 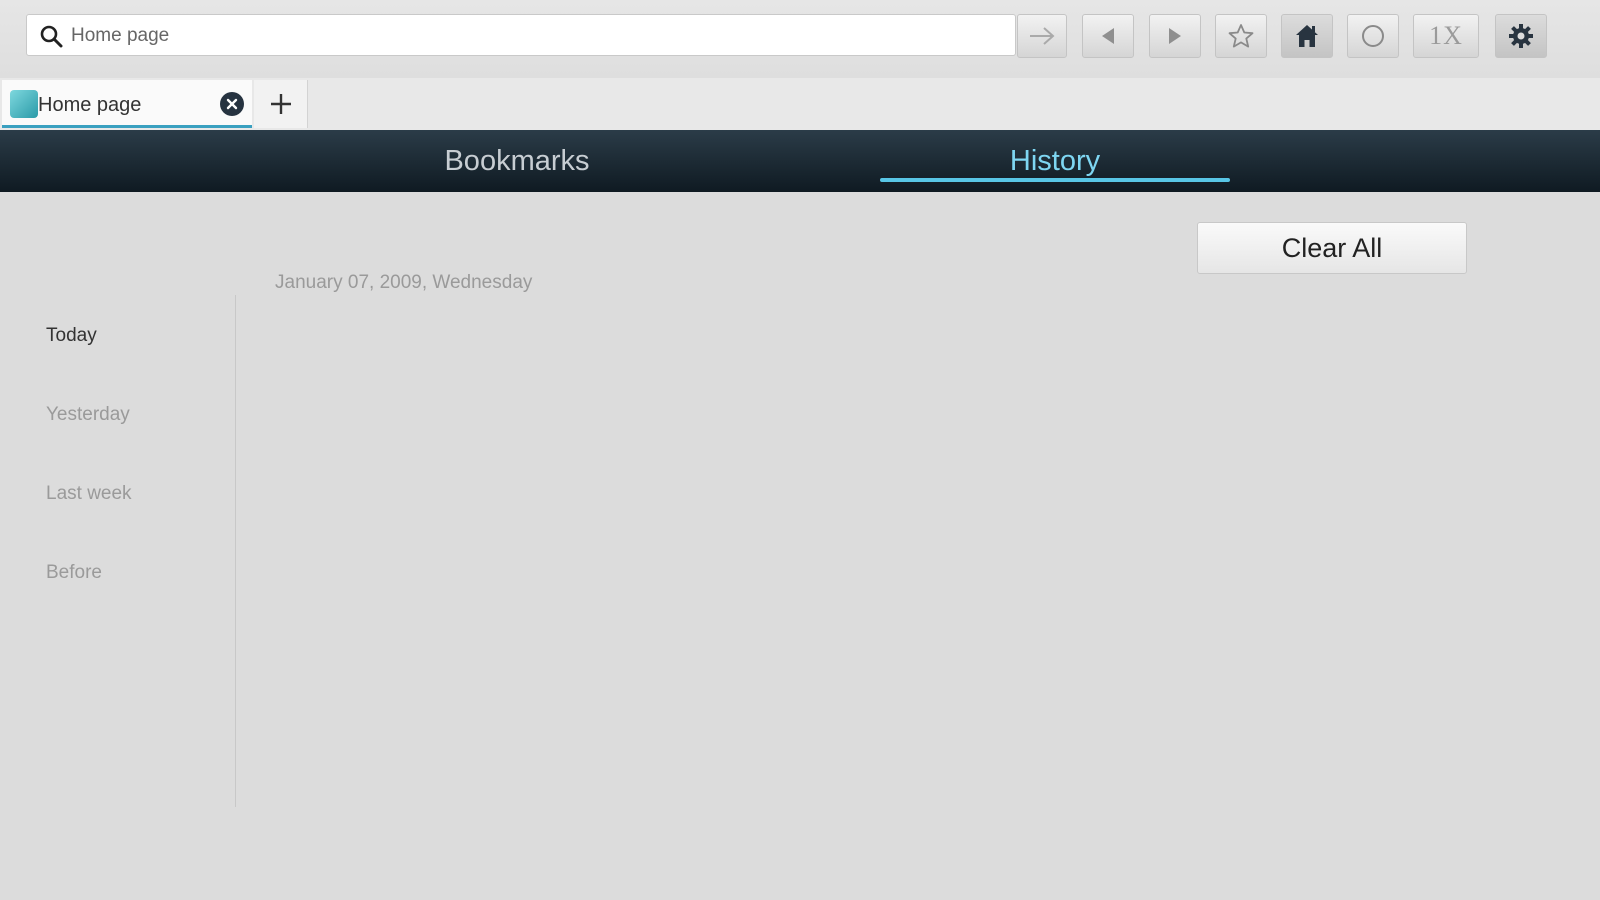 I want to click on url-input, so click(x=536, y=36).